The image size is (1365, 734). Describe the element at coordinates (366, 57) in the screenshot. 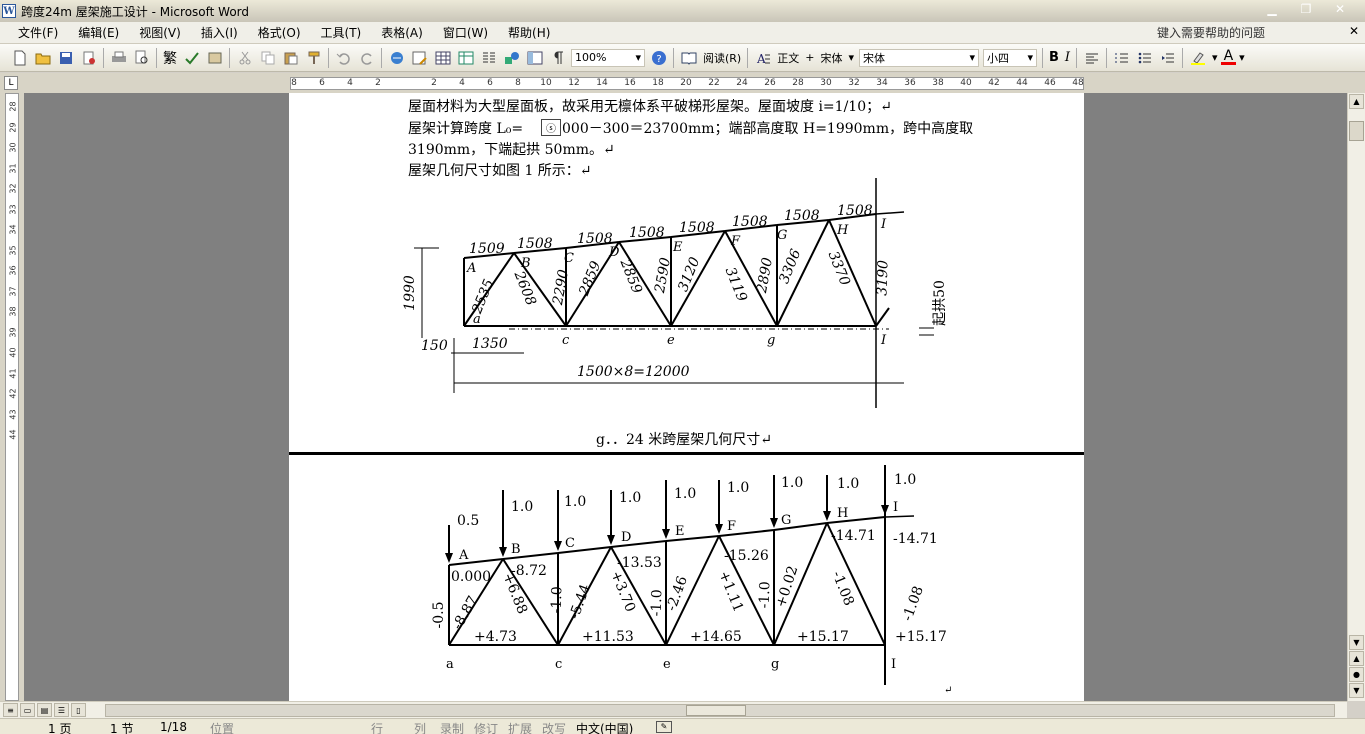

I see `redo-icon` at that location.